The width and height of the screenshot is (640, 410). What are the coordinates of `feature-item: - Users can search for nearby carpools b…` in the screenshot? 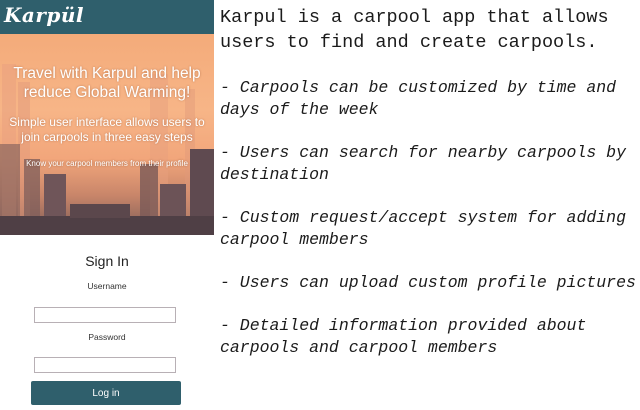 It's located at (423, 163).